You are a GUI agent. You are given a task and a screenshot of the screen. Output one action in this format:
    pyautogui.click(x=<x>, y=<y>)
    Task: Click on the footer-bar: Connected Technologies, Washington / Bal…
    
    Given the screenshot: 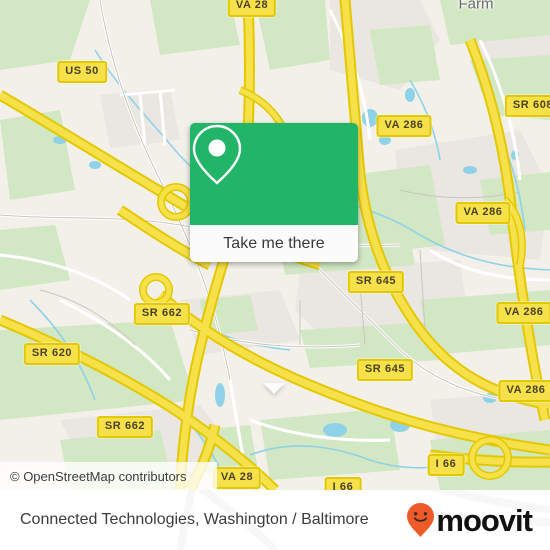 What is the action you would take?
    pyautogui.click(x=275, y=520)
    